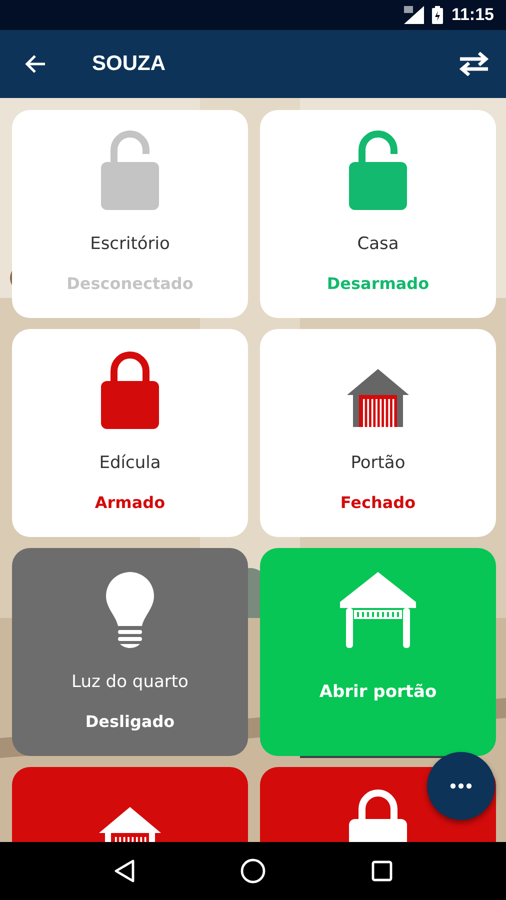  I want to click on device-status: Fechado, so click(378, 502).